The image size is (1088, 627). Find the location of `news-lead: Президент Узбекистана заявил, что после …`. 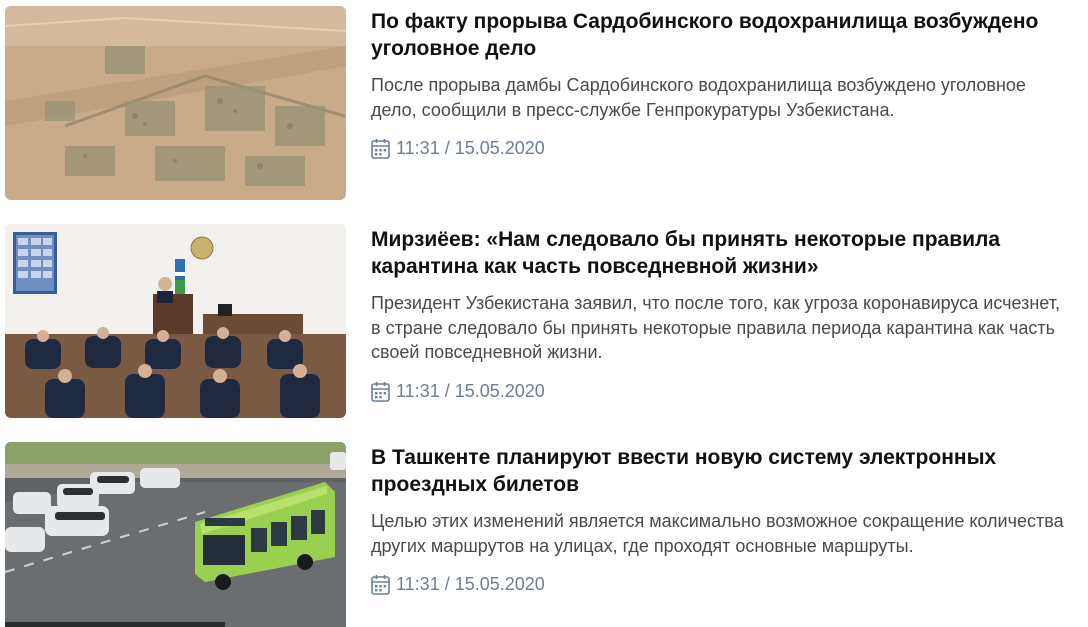

news-lead: Президент Узбекистана заявил, что после … is located at coordinates (715, 327).